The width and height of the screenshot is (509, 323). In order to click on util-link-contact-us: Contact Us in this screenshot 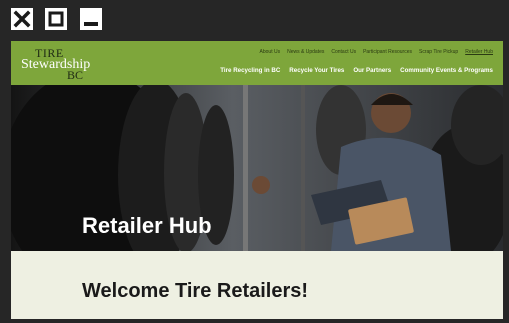, I will do `click(343, 52)`.